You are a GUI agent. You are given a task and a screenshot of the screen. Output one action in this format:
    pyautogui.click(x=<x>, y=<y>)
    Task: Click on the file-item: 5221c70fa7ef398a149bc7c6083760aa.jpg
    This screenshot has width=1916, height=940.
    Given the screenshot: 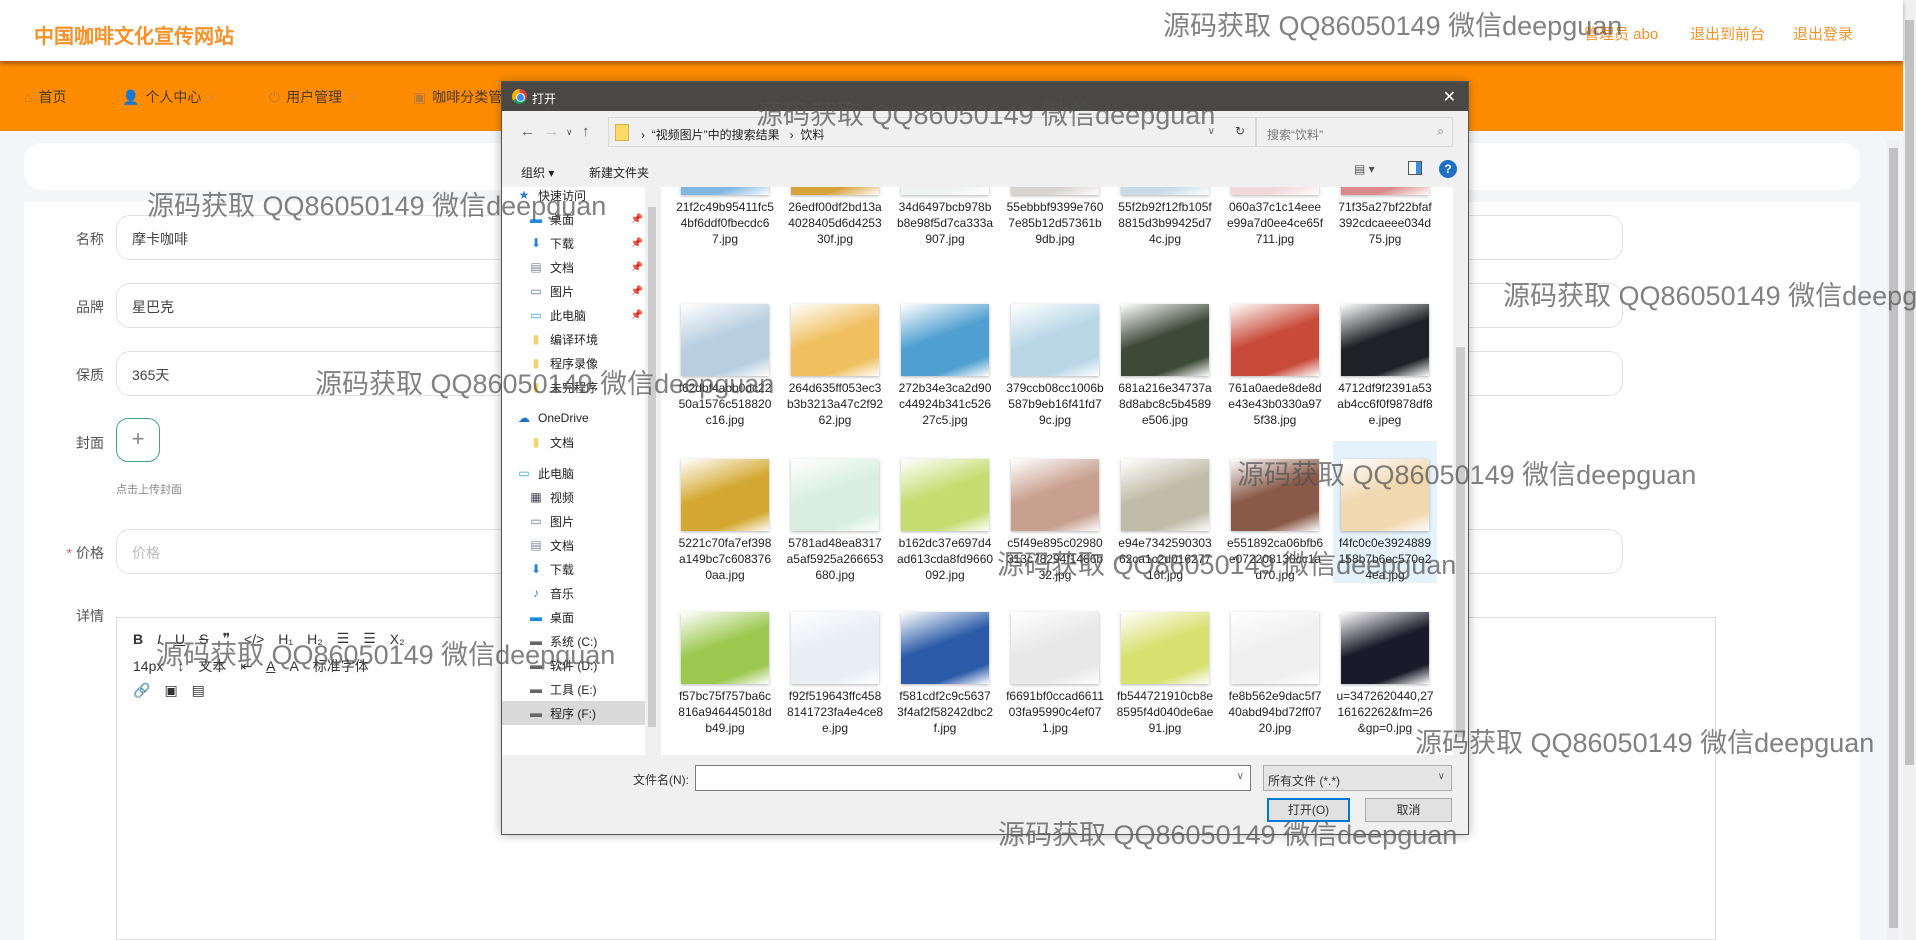 What is the action you would take?
    pyautogui.click(x=725, y=512)
    